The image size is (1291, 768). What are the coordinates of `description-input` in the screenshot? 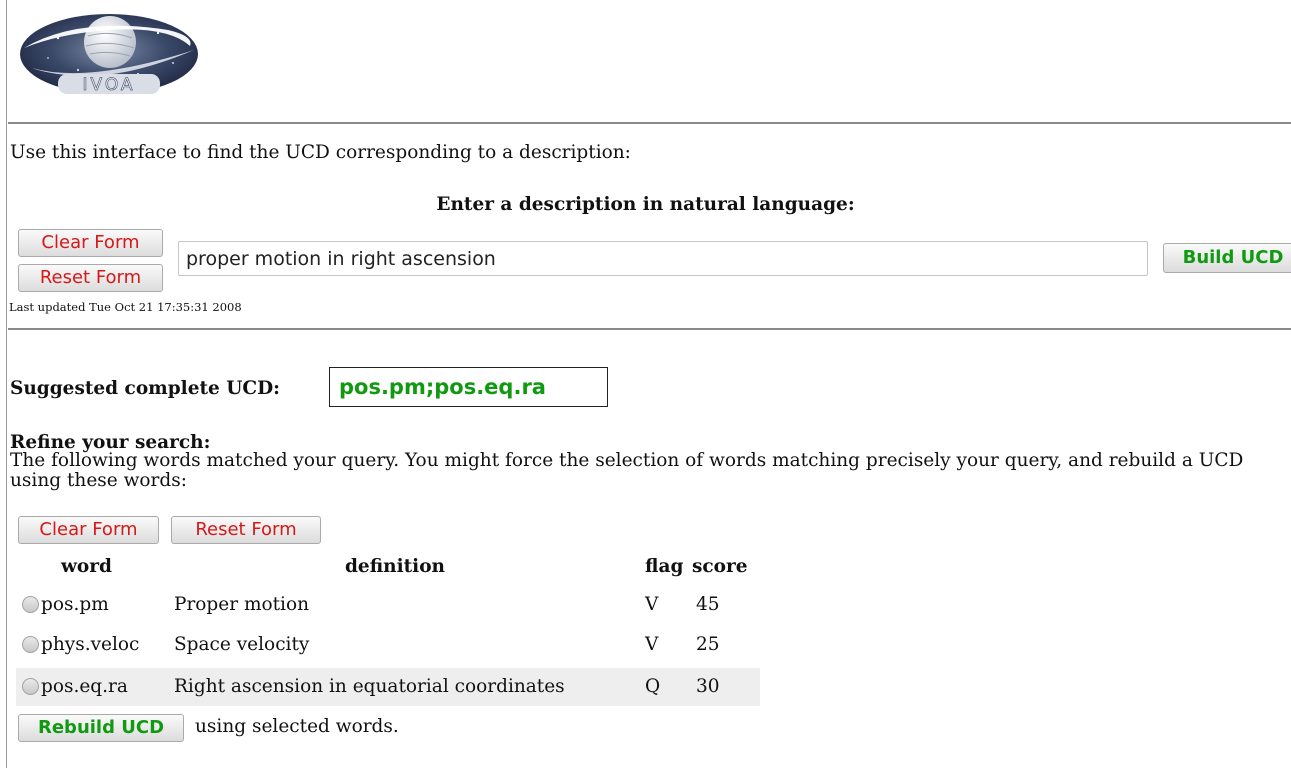 It's located at (663, 258).